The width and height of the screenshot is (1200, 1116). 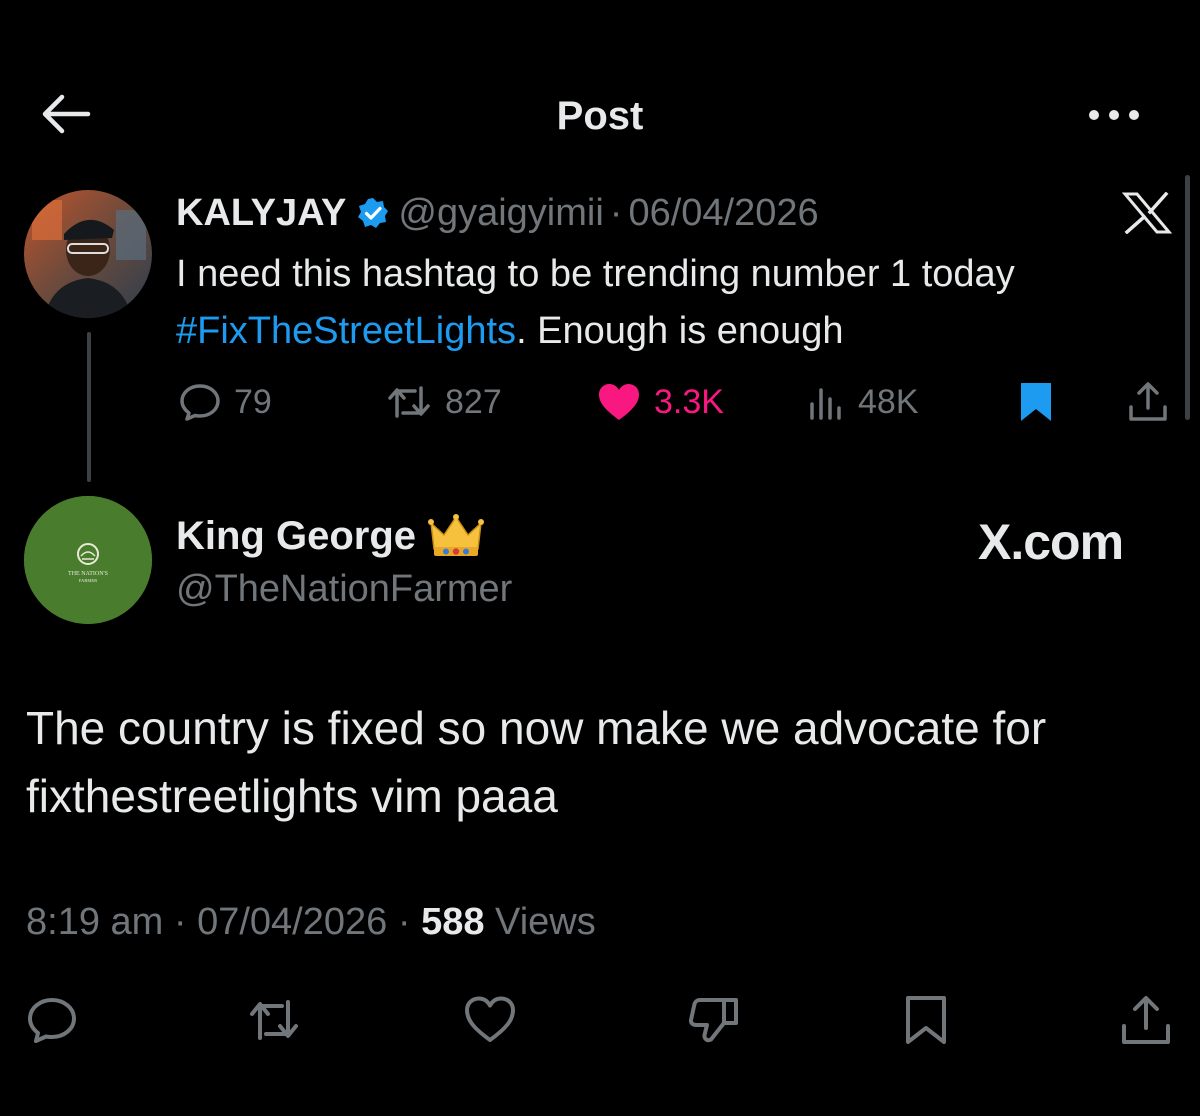 I want to click on reply-action: 79, so click(x=225, y=402).